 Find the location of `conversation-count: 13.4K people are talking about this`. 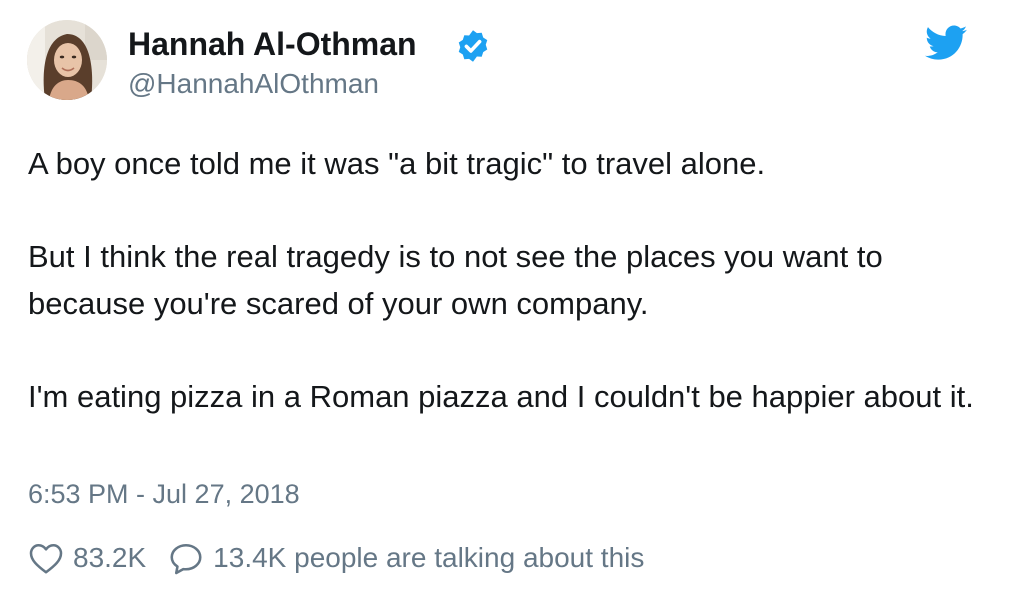

conversation-count: 13.4K people are talking about this is located at coordinates (429, 557).